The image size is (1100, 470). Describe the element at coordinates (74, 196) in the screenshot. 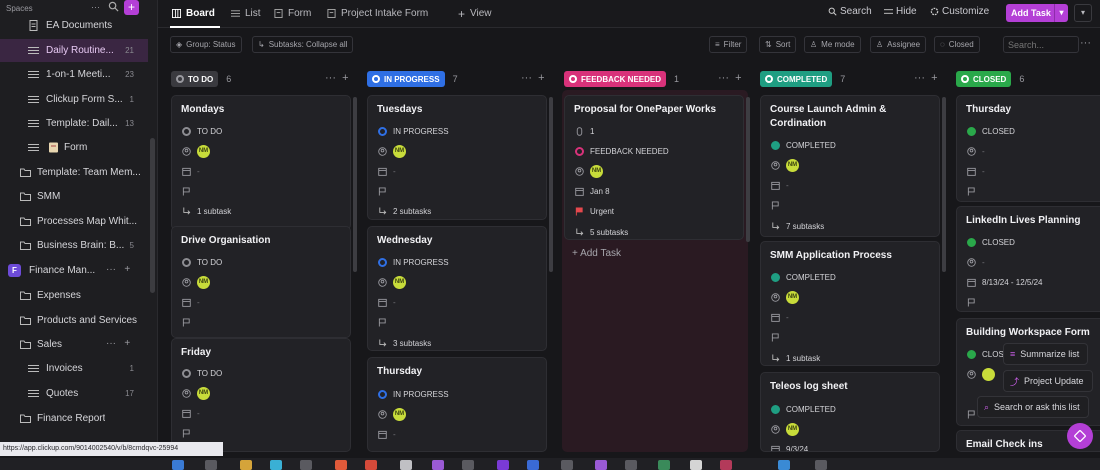

I see `sidebar-item: SMM` at that location.